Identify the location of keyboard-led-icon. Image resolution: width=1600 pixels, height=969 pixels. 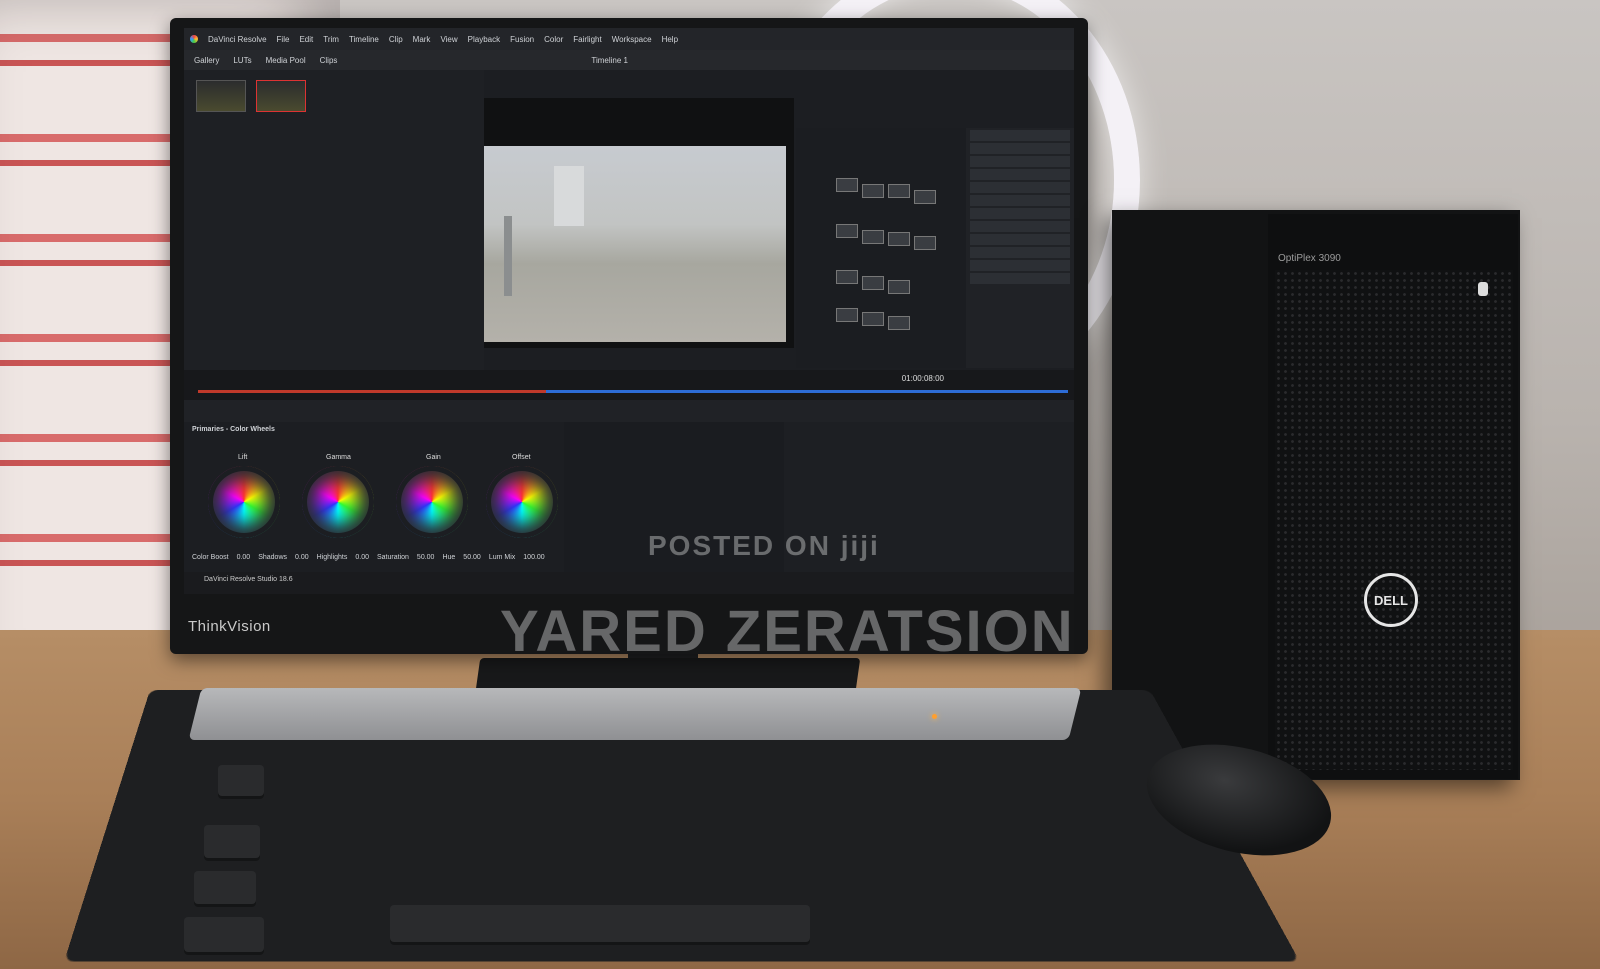
(934, 716).